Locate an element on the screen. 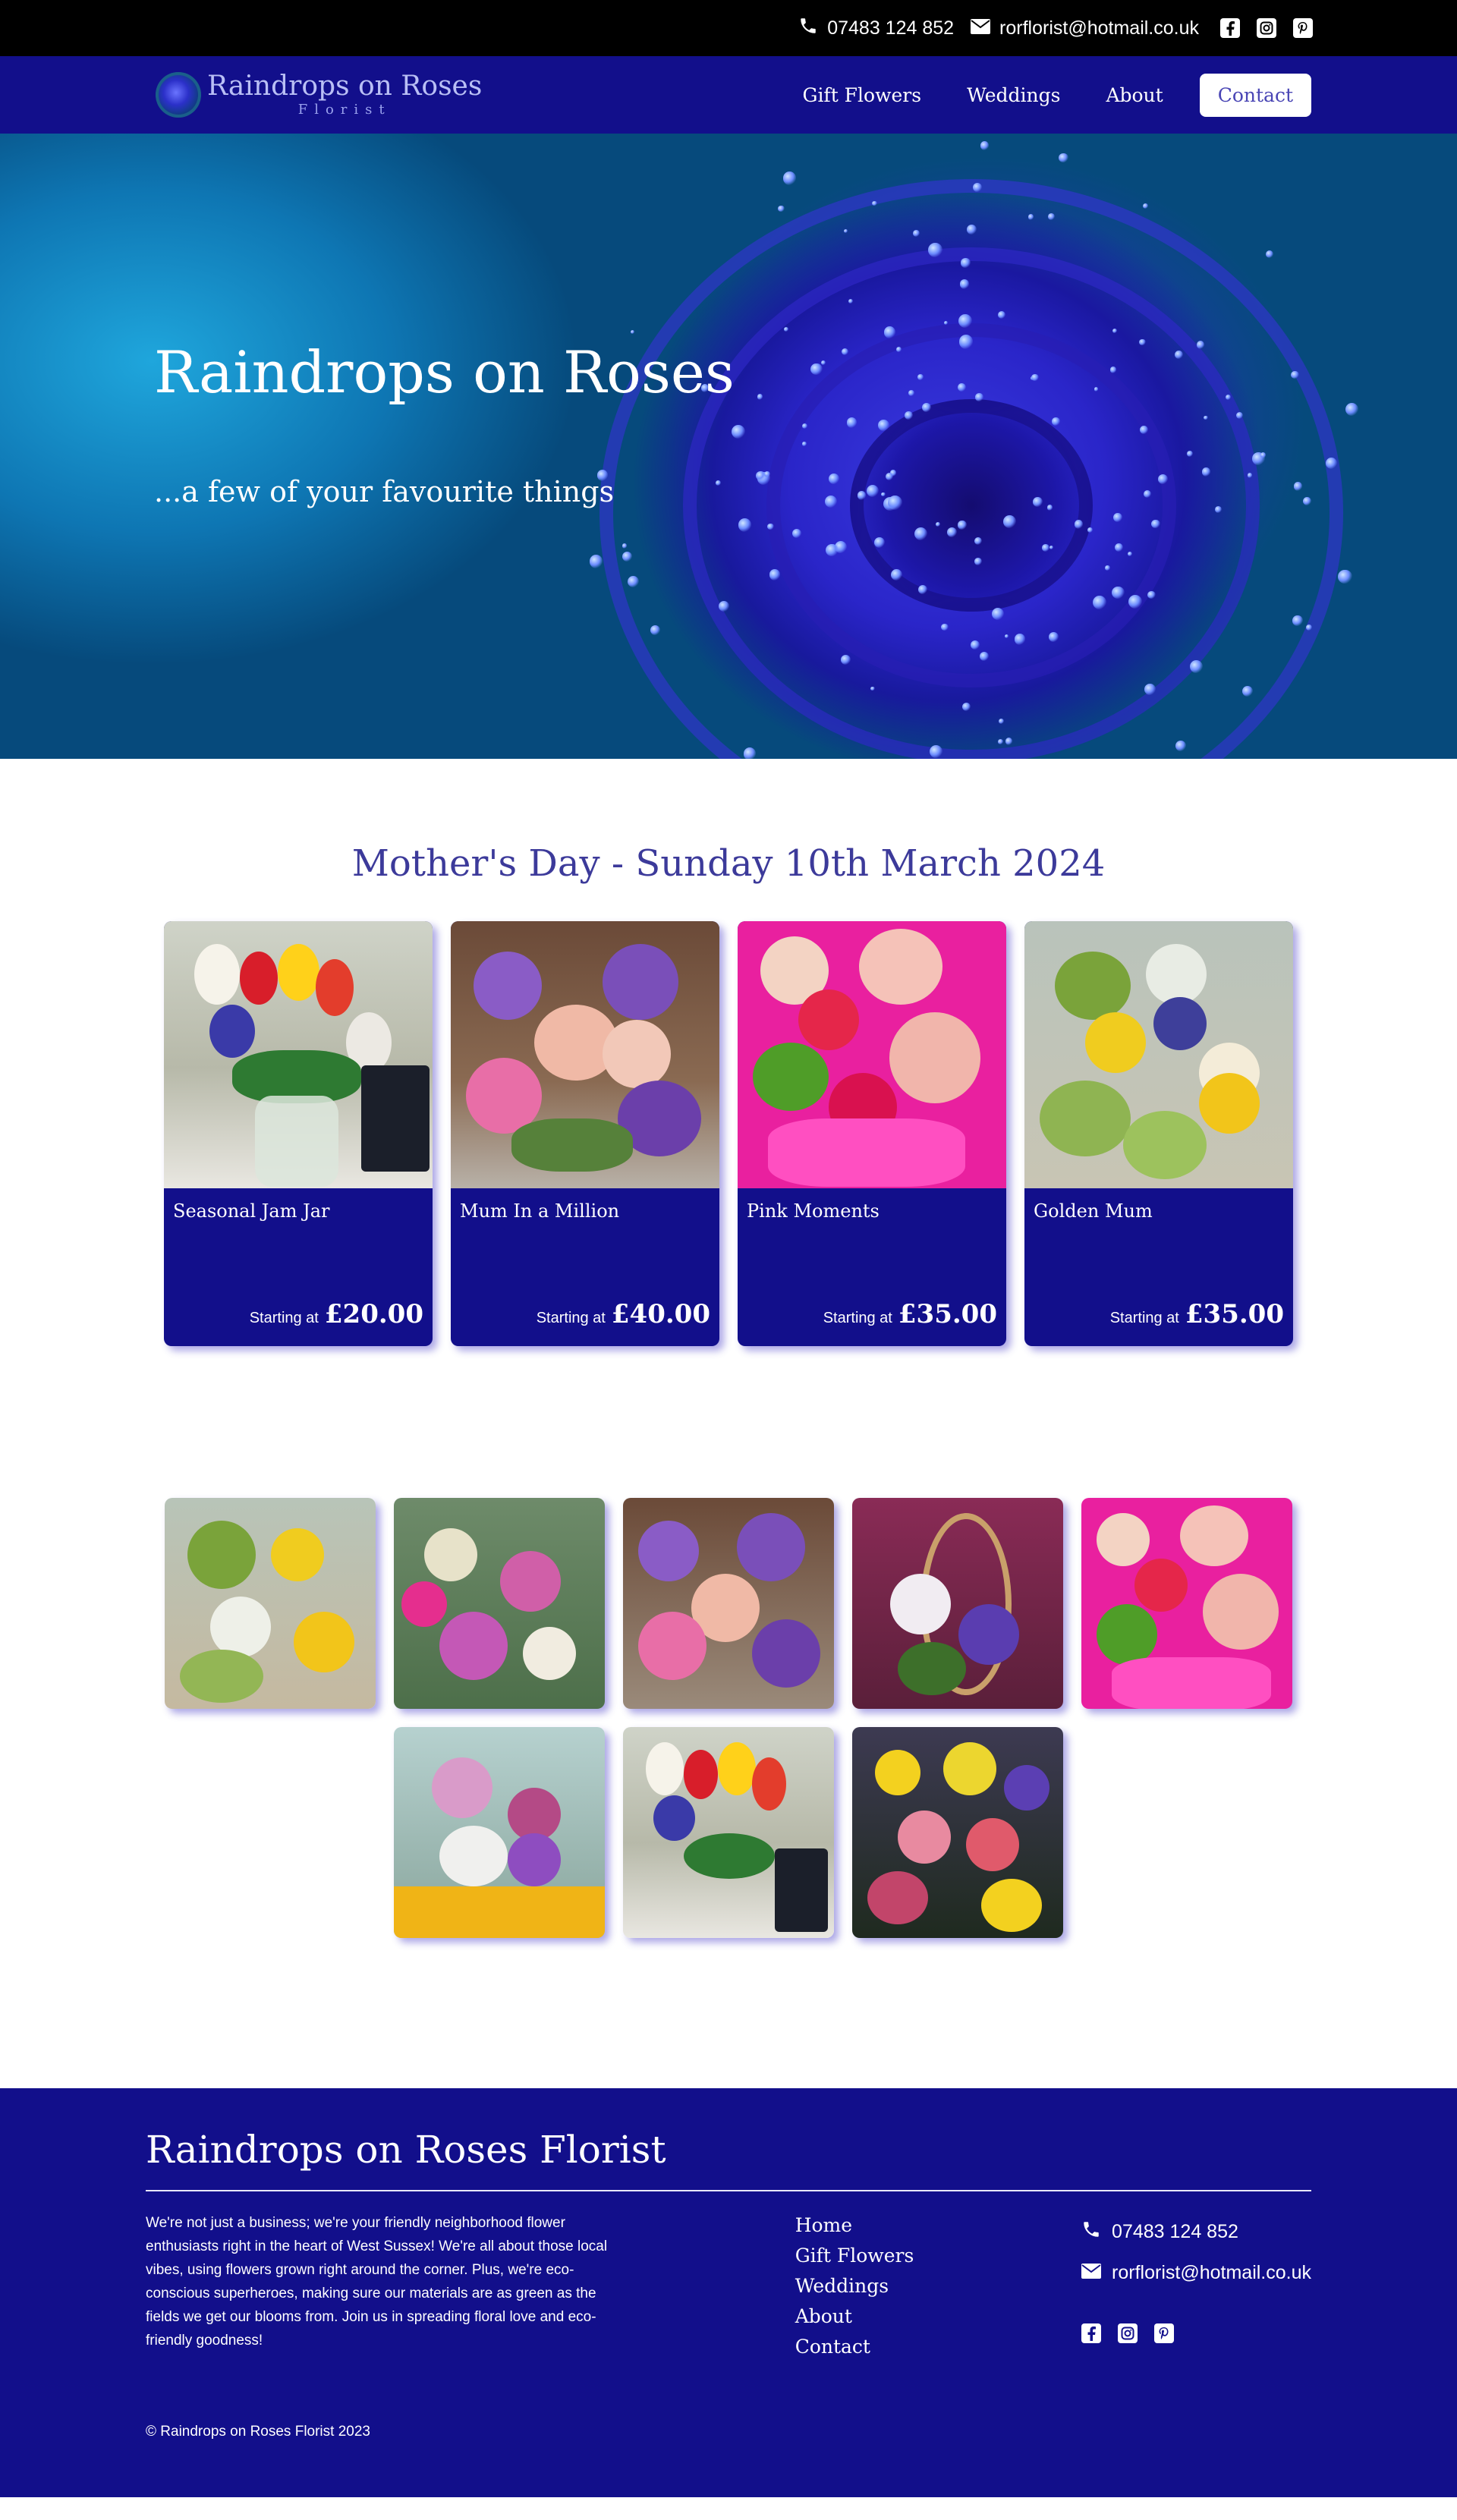 This screenshot has height=2520, width=1457. product-price: £40.00 is located at coordinates (660, 1314).